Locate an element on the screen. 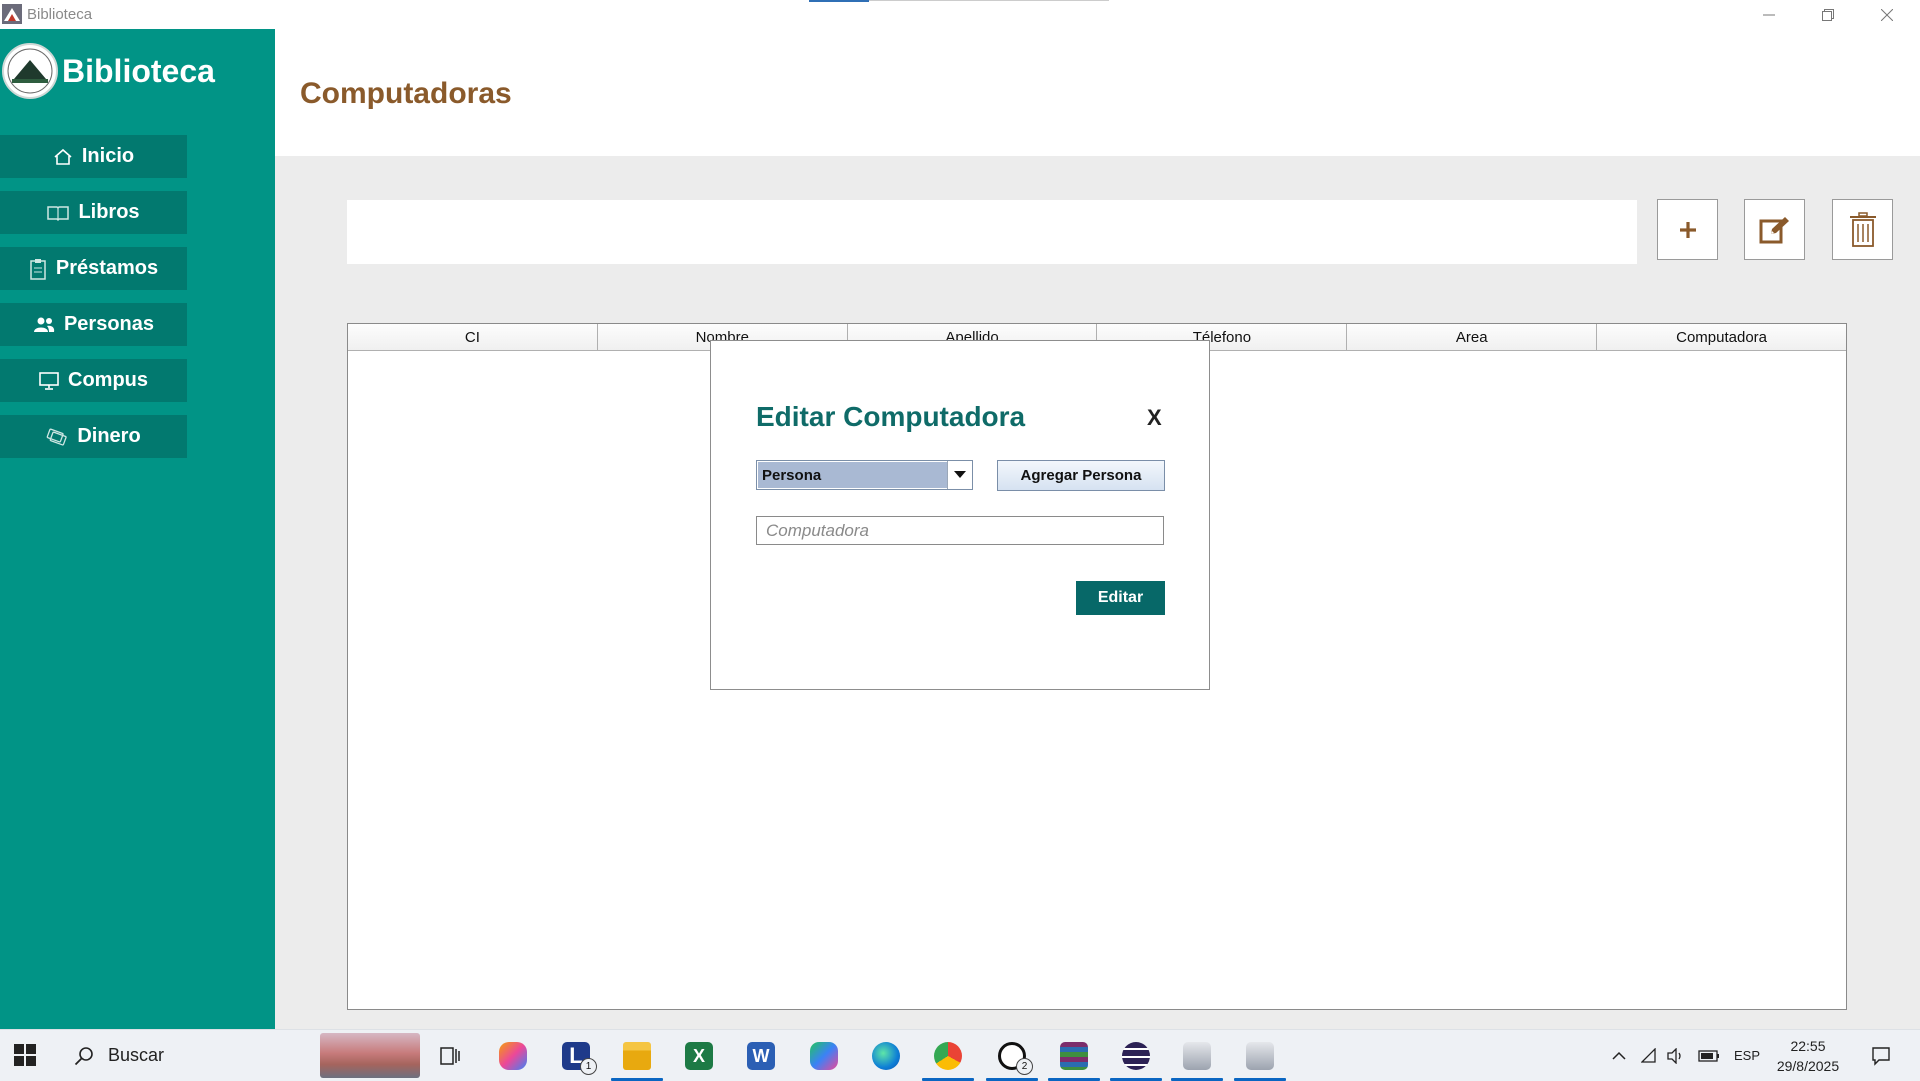 The image size is (1920, 1081). sidebar-item-dinero: Dinero is located at coordinates (93, 436).